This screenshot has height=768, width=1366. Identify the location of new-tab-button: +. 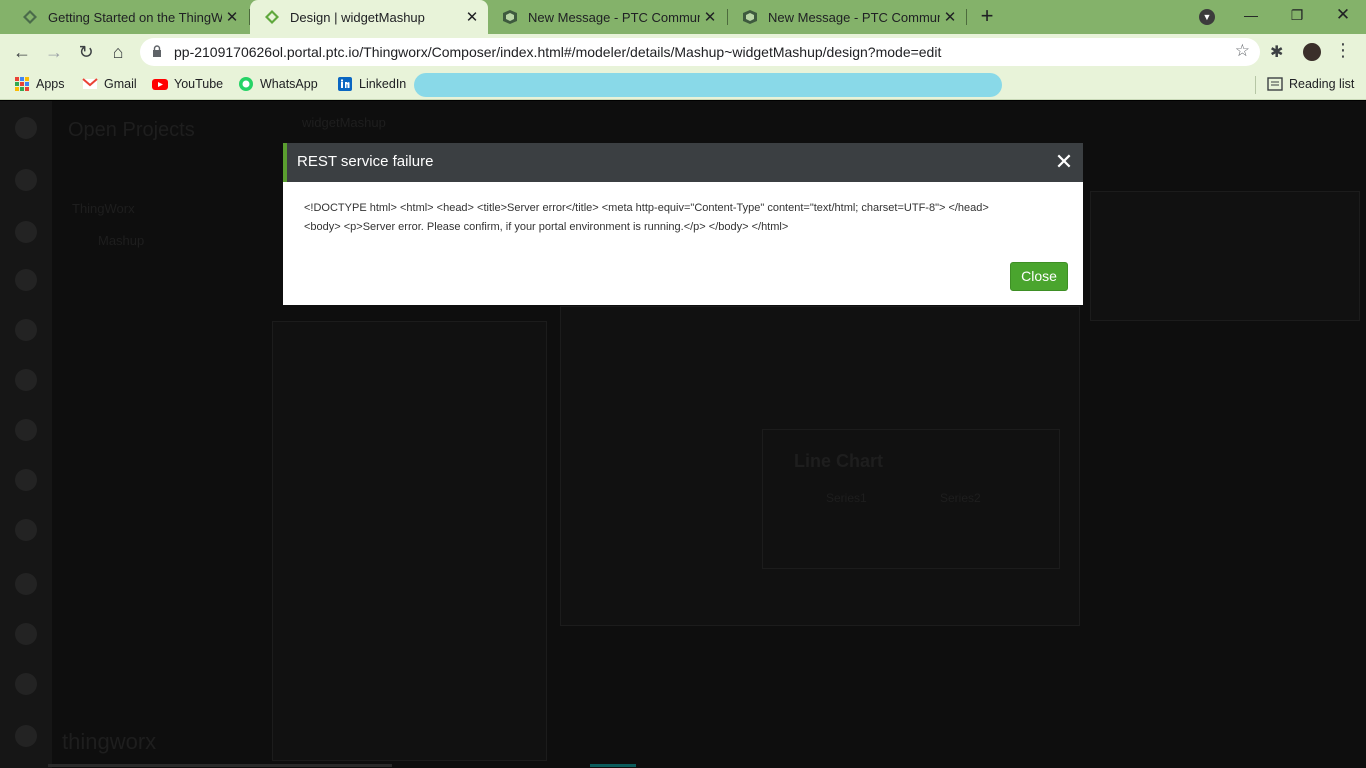
(987, 16).